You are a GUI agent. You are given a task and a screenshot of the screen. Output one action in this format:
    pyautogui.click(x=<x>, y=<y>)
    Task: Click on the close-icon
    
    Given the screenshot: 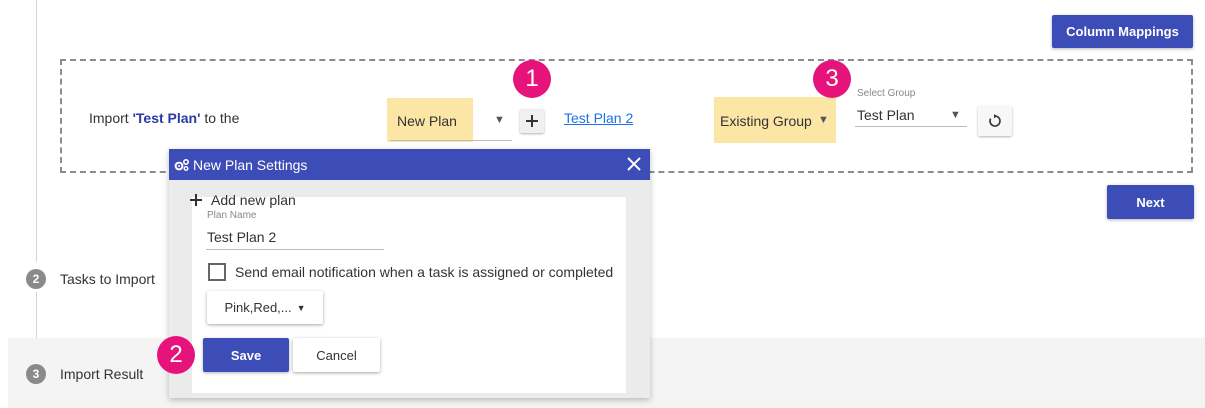 What is the action you would take?
    pyautogui.click(x=634, y=164)
    